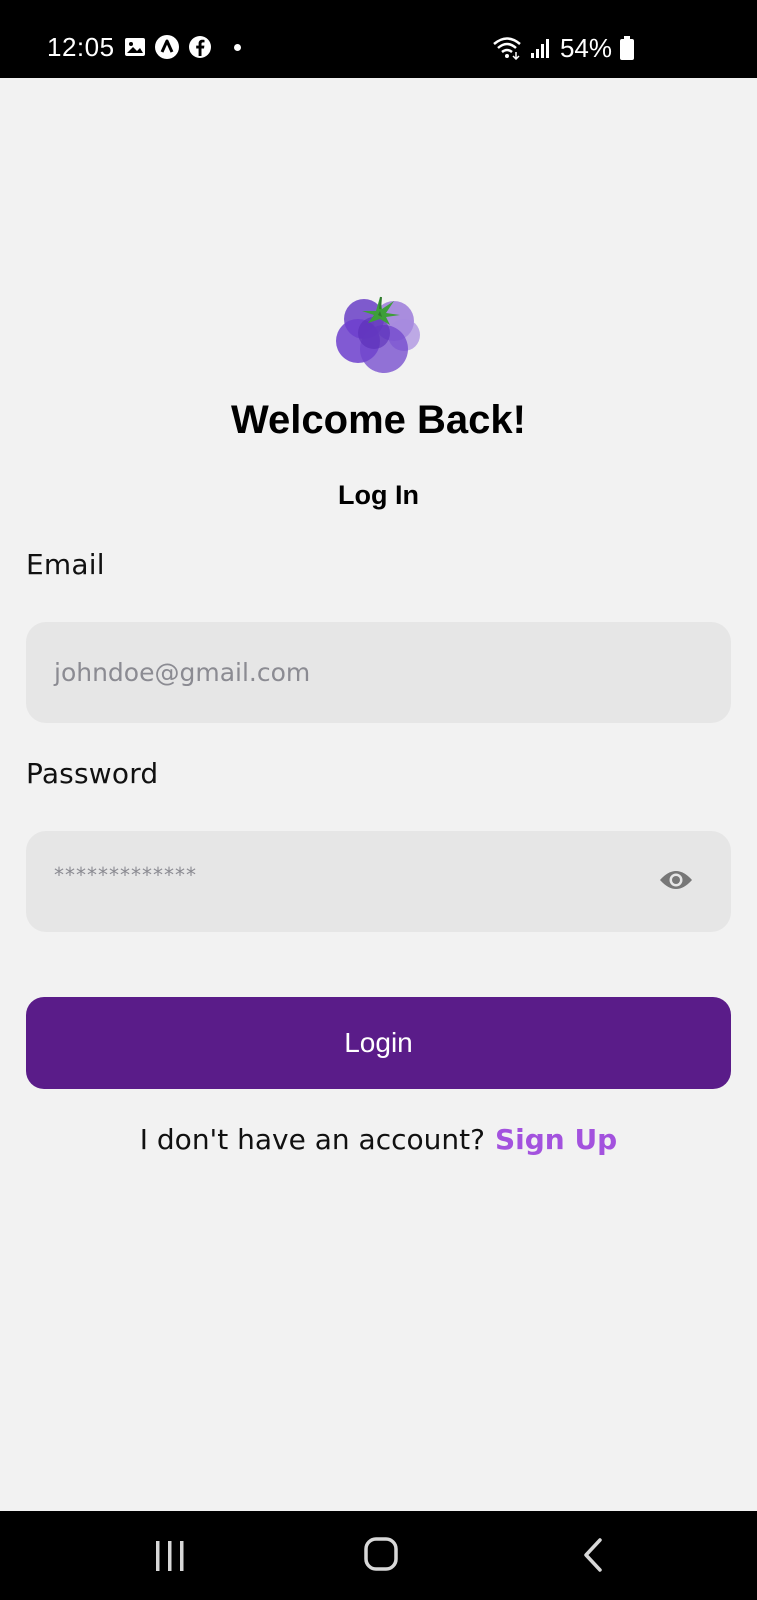 The image size is (757, 1600). I want to click on status-time: 12:05, so click(81, 47).